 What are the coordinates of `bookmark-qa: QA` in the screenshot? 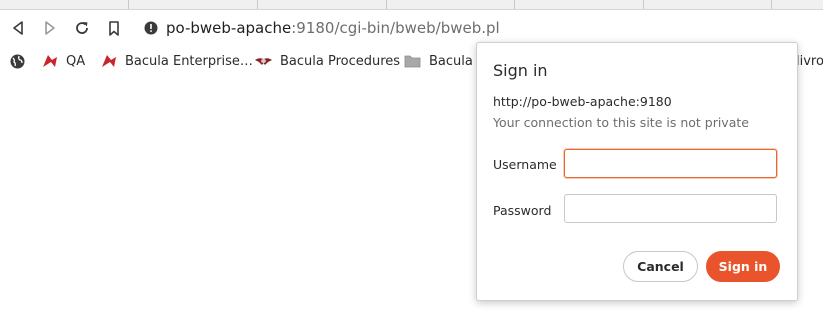 It's located at (63, 61).